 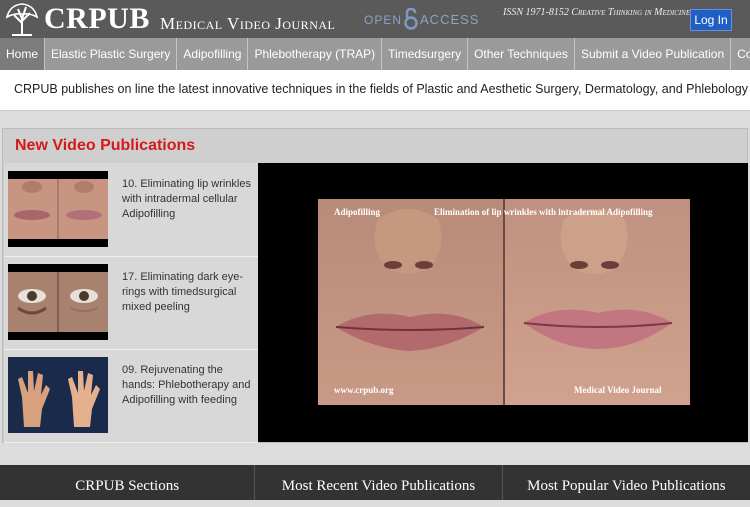 What do you see at coordinates (626, 482) in the screenshot?
I see `footer-most-popular: Most Popular Video Publications` at bounding box center [626, 482].